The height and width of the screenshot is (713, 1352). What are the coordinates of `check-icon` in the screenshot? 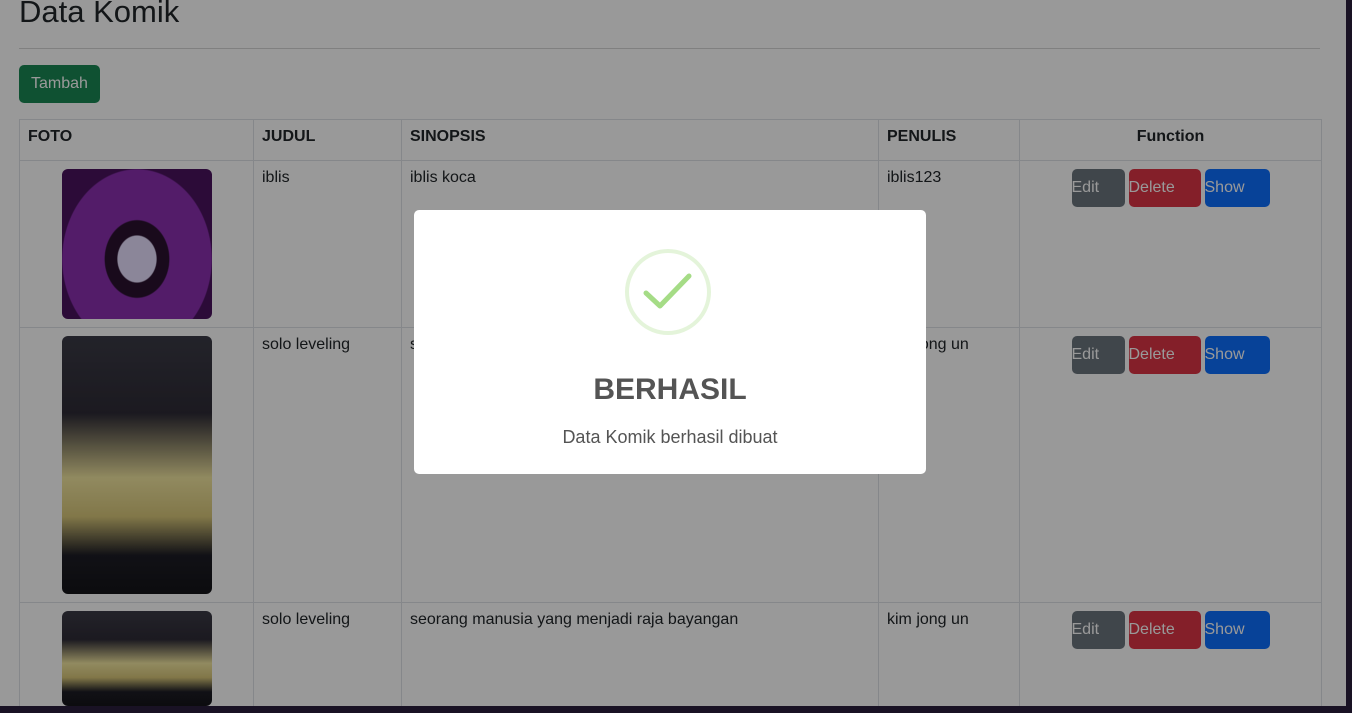 It's located at (668, 292).